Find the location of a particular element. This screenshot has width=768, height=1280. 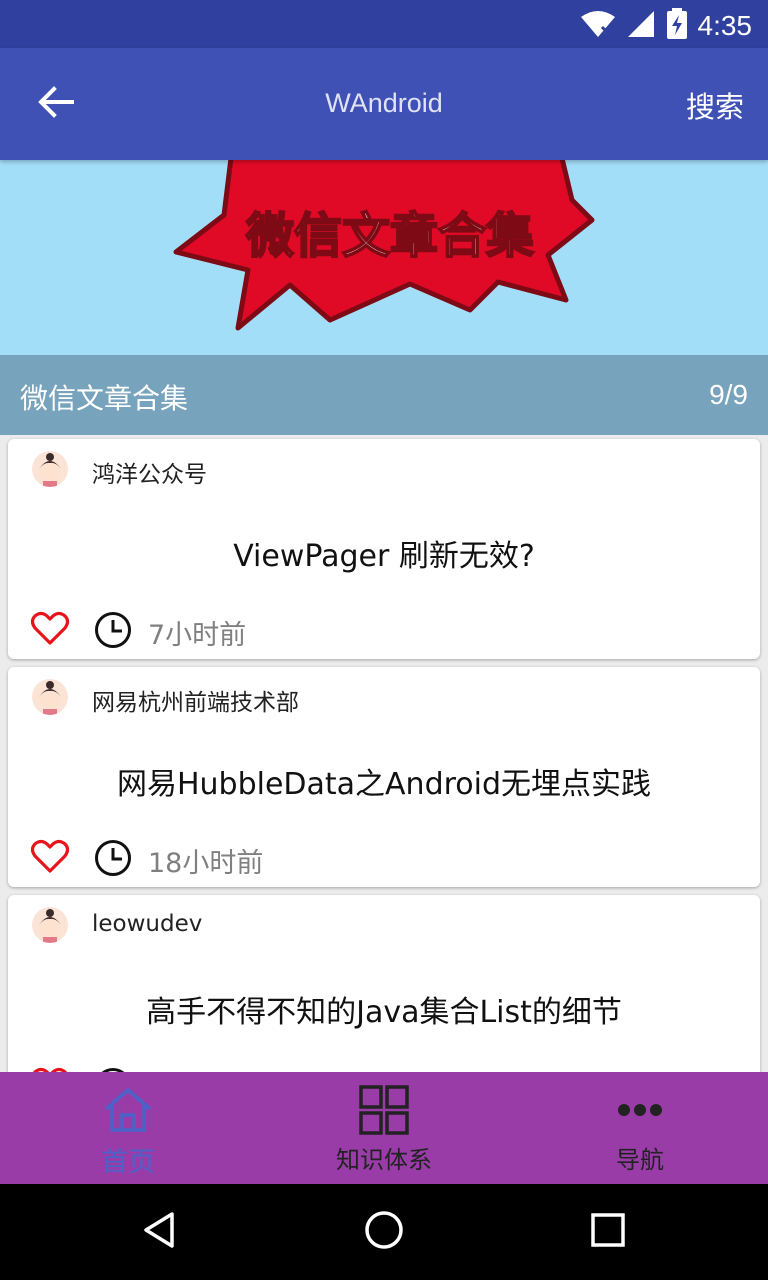

article-title: ViewPager 刷新无效? is located at coordinates (384, 553).